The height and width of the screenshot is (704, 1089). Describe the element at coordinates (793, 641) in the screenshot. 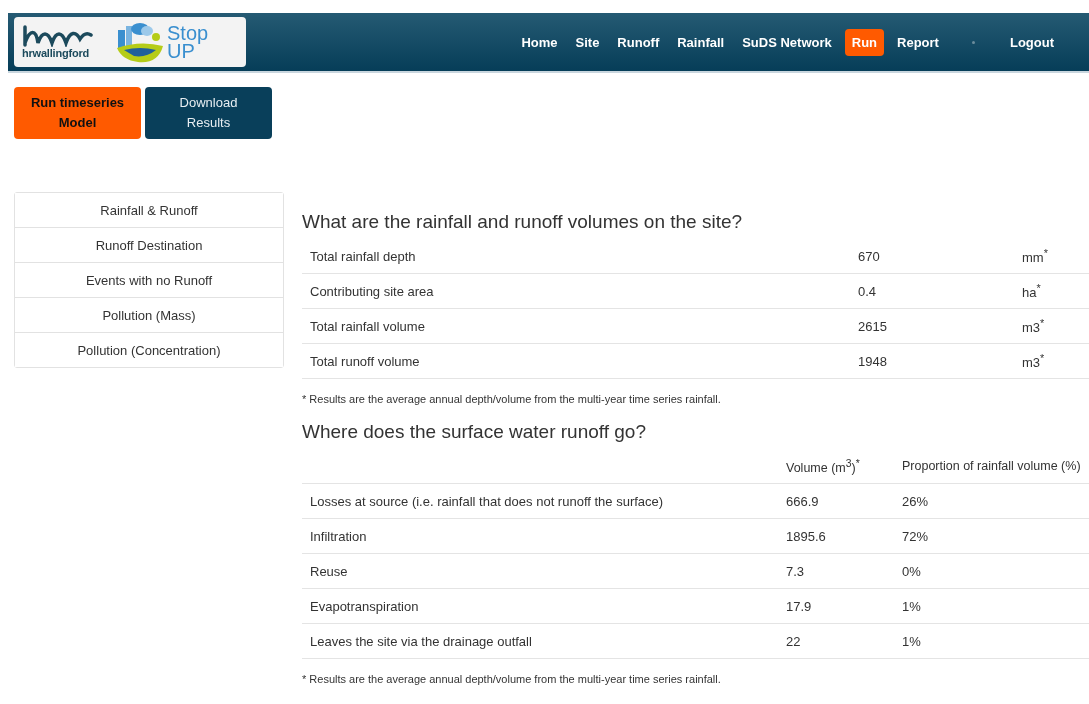

I see `table-cell: 22` at that location.